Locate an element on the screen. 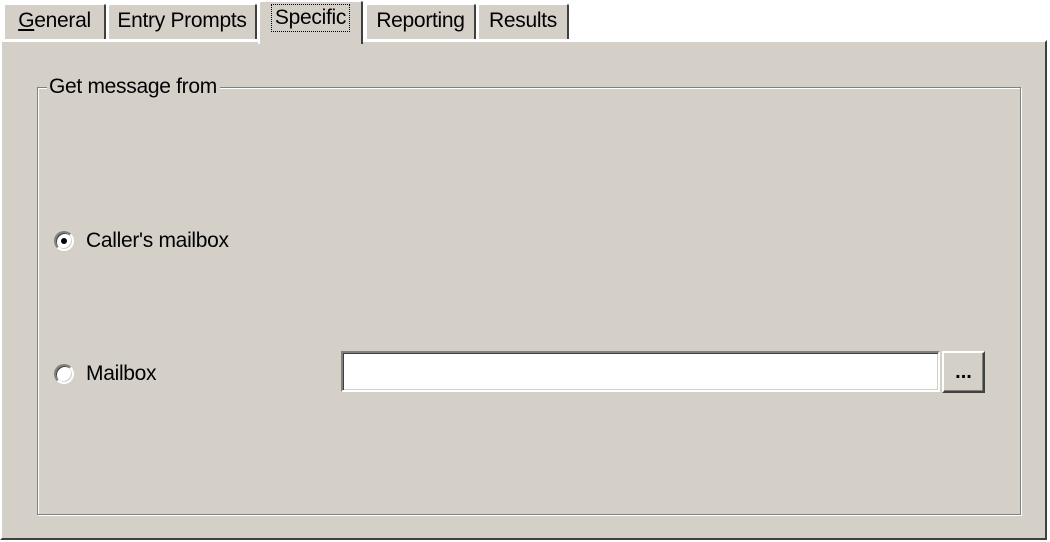  radio-callers-mailbox: Caller's mailbox is located at coordinates (141, 241).